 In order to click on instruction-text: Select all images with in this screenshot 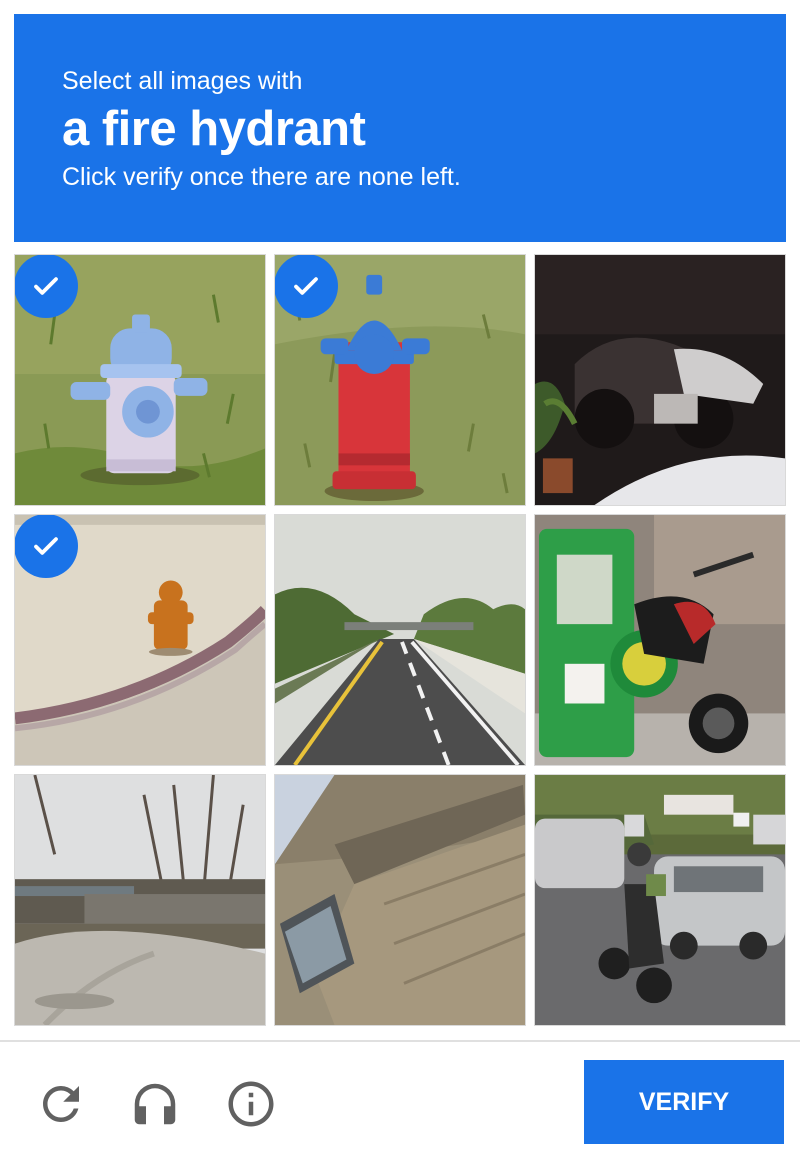, I will do `click(182, 81)`.